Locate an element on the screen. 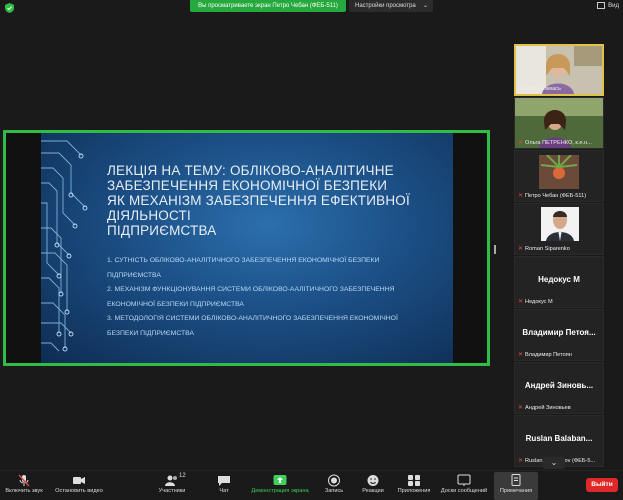  grid-view-icon is located at coordinates (601, 5).